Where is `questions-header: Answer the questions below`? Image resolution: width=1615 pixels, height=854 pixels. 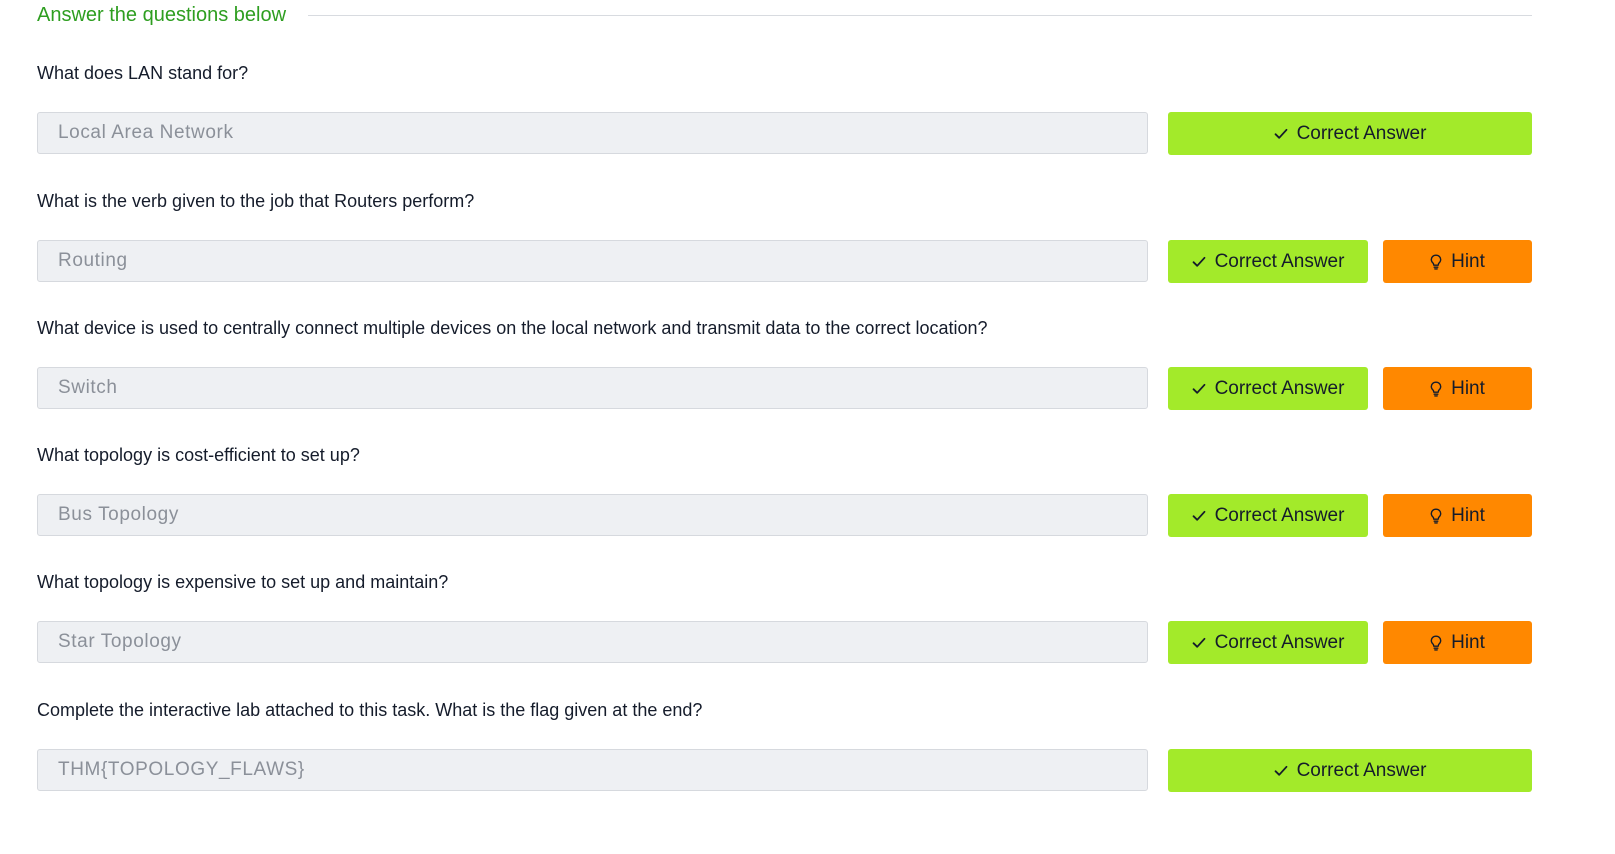 questions-header: Answer the questions below is located at coordinates (784, 15).